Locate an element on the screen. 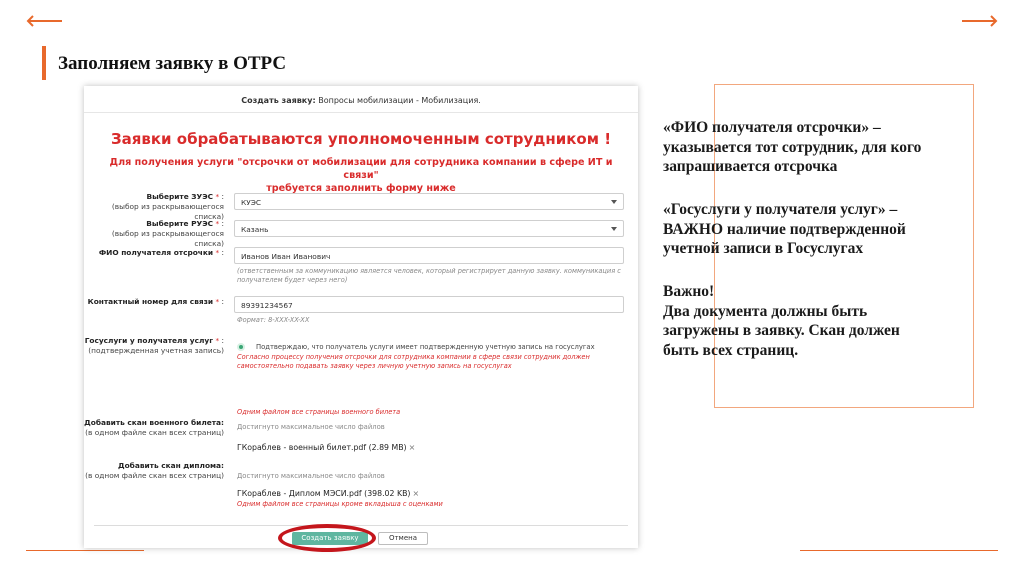 The height and width of the screenshot is (574, 1024). footer-divider is located at coordinates (361, 525).